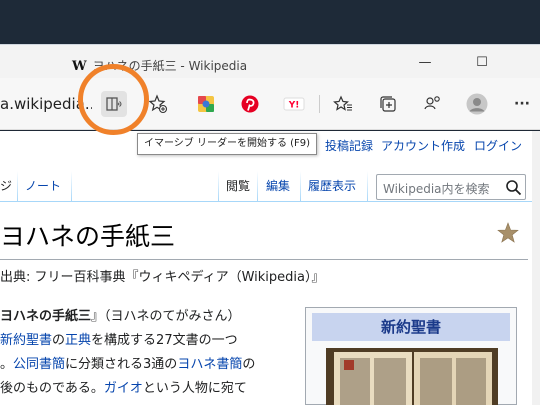 Image resolution: width=540 pixels, height=405 pixels. I want to click on yahoo-button: Y!, so click(294, 104).